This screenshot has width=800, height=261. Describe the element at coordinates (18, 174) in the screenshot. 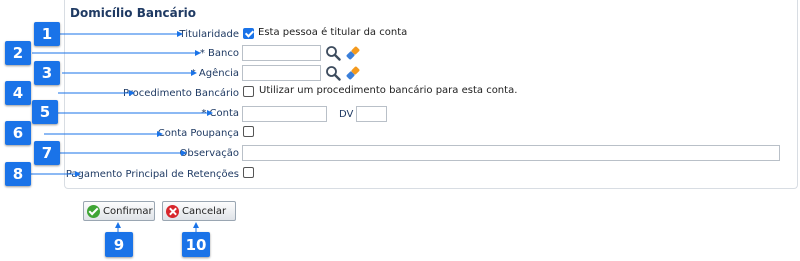

I see `callout-badge-8: 8` at that location.